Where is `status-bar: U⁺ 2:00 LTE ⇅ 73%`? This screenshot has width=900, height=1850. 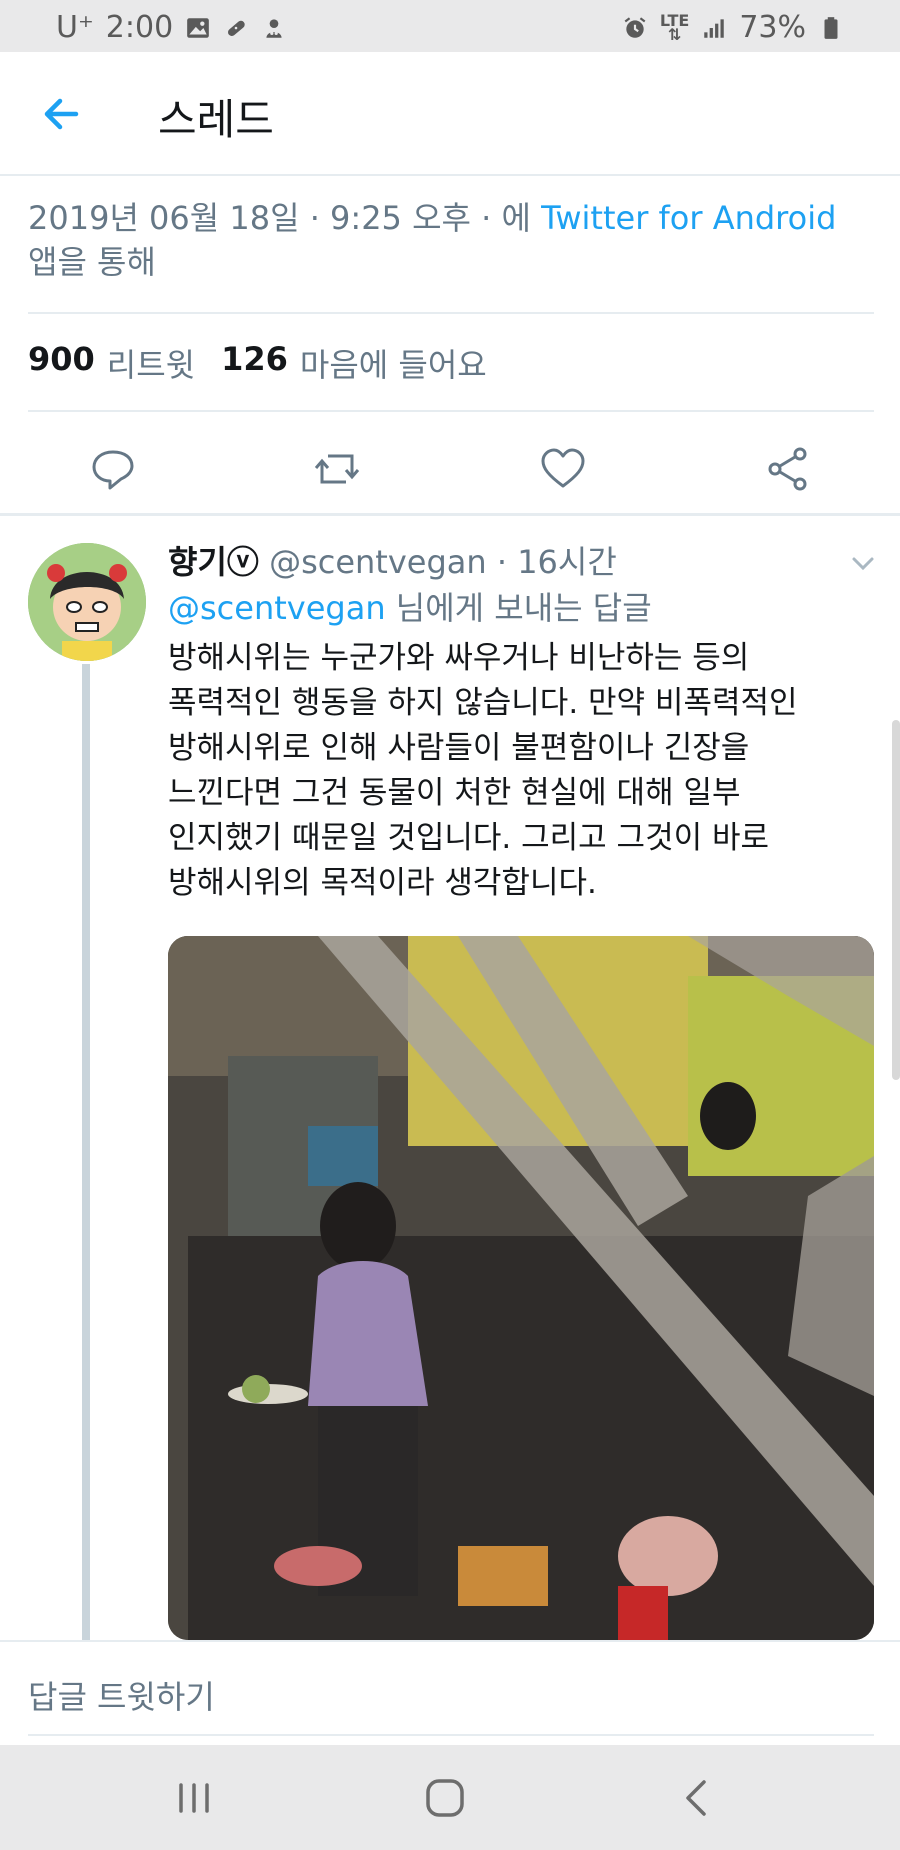 status-bar: U⁺ 2:00 LTE ⇅ 73% is located at coordinates (450, 26).